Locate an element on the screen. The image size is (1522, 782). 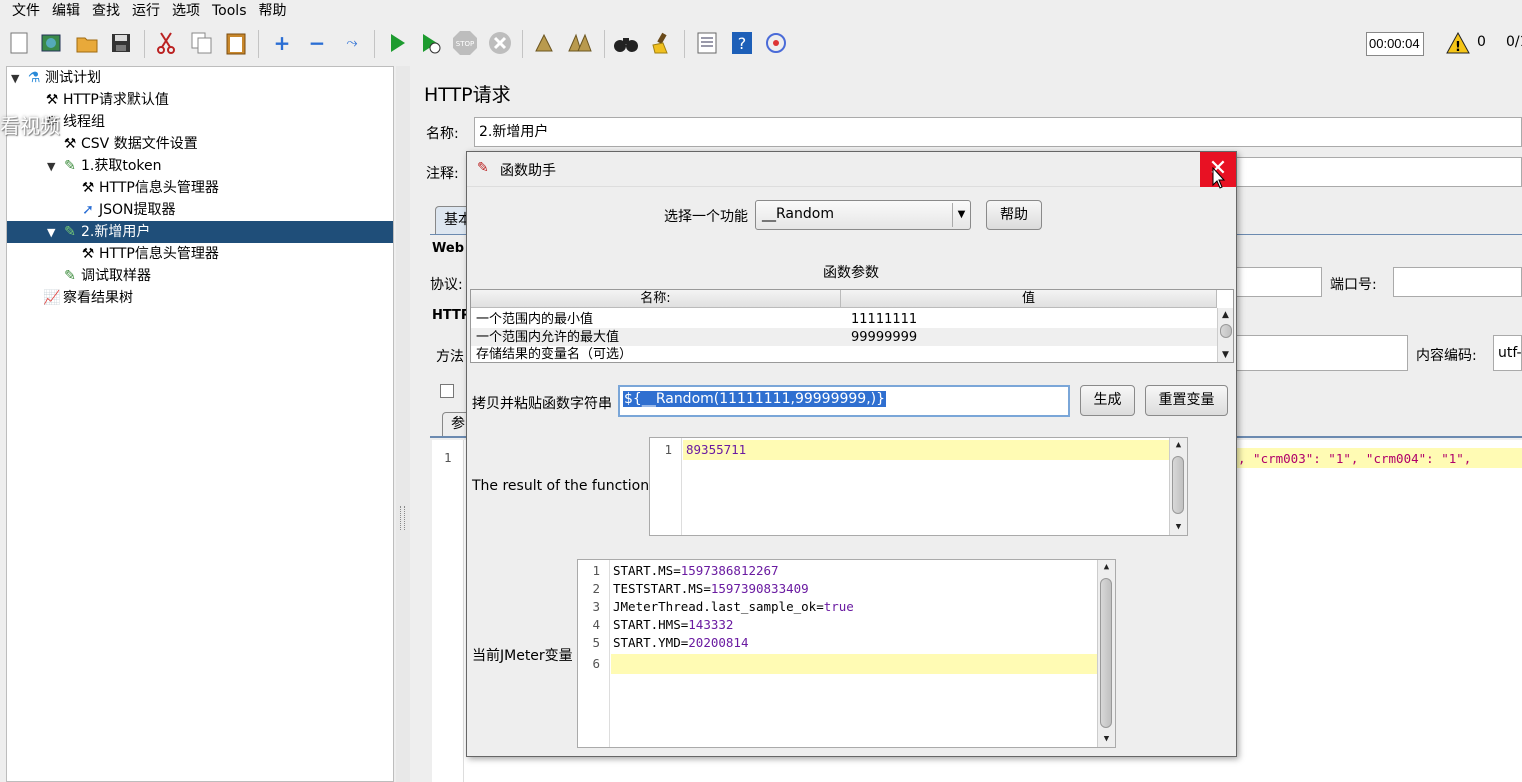
param-name-cell: 一个范围内允许的最大值 is located at coordinates (547, 338).